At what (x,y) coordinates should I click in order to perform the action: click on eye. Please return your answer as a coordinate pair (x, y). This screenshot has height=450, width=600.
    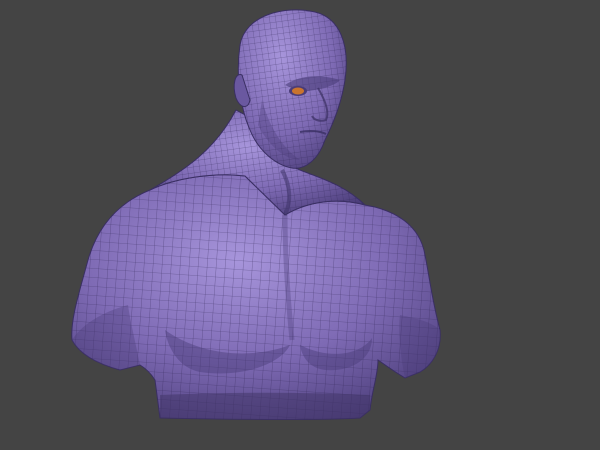
    Looking at the image, I should click on (298, 91).